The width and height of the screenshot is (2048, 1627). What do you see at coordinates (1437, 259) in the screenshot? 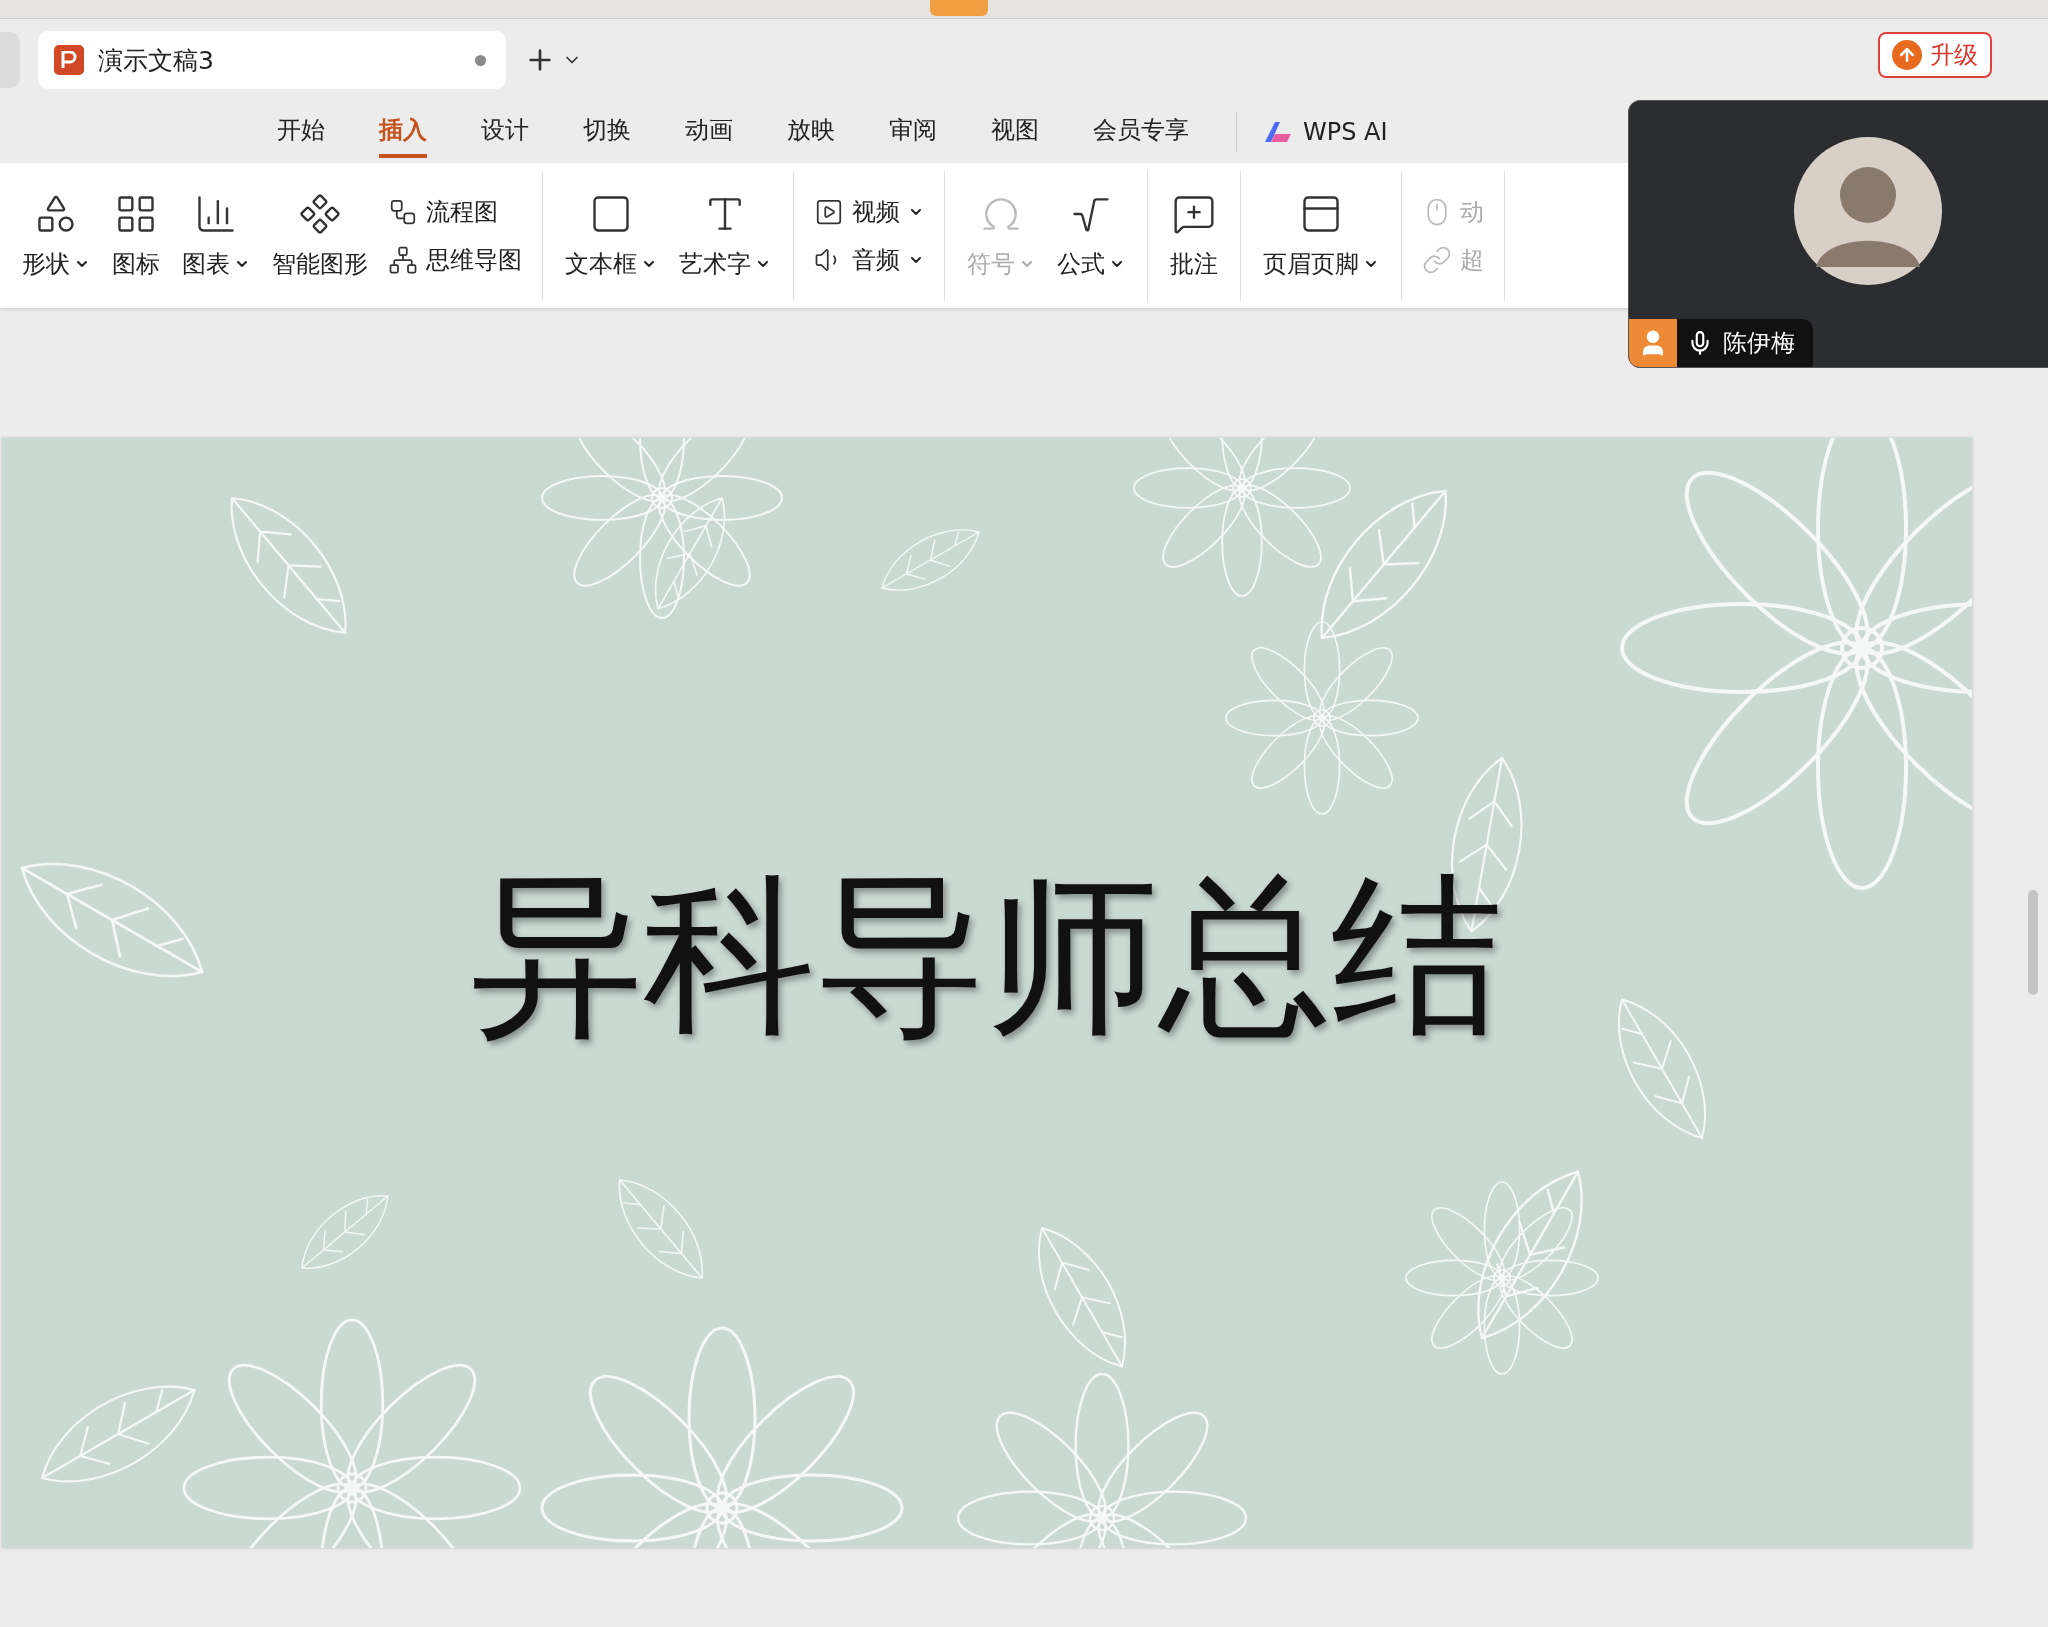
I see `link-icon` at bounding box center [1437, 259].